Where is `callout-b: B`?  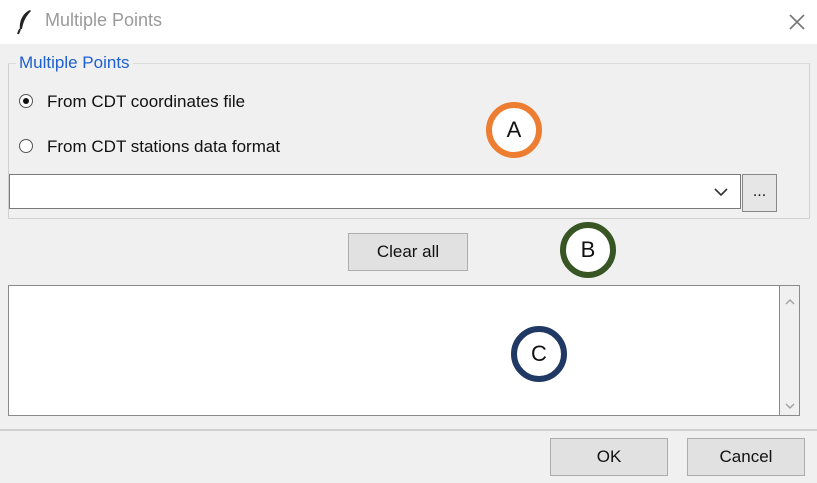 callout-b: B is located at coordinates (588, 250).